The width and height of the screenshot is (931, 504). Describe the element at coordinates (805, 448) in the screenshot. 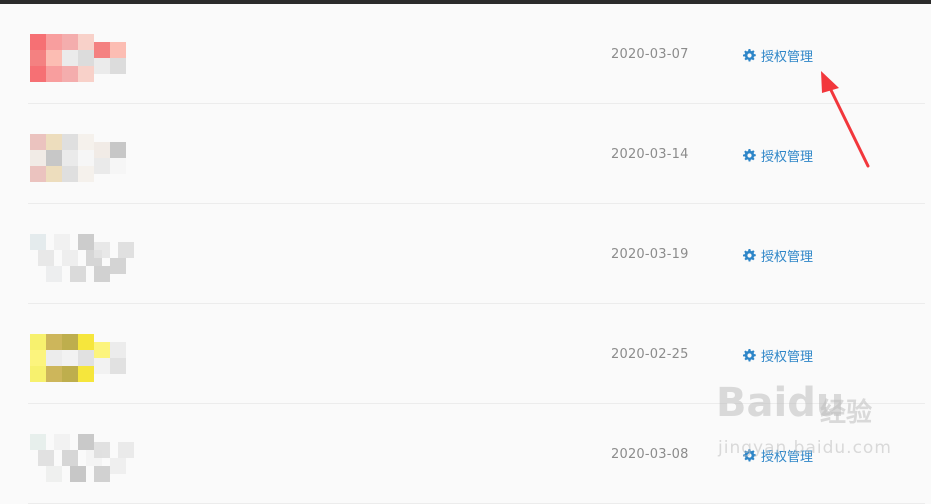

I see `watermark-url: jingyan.baidu.com` at that location.